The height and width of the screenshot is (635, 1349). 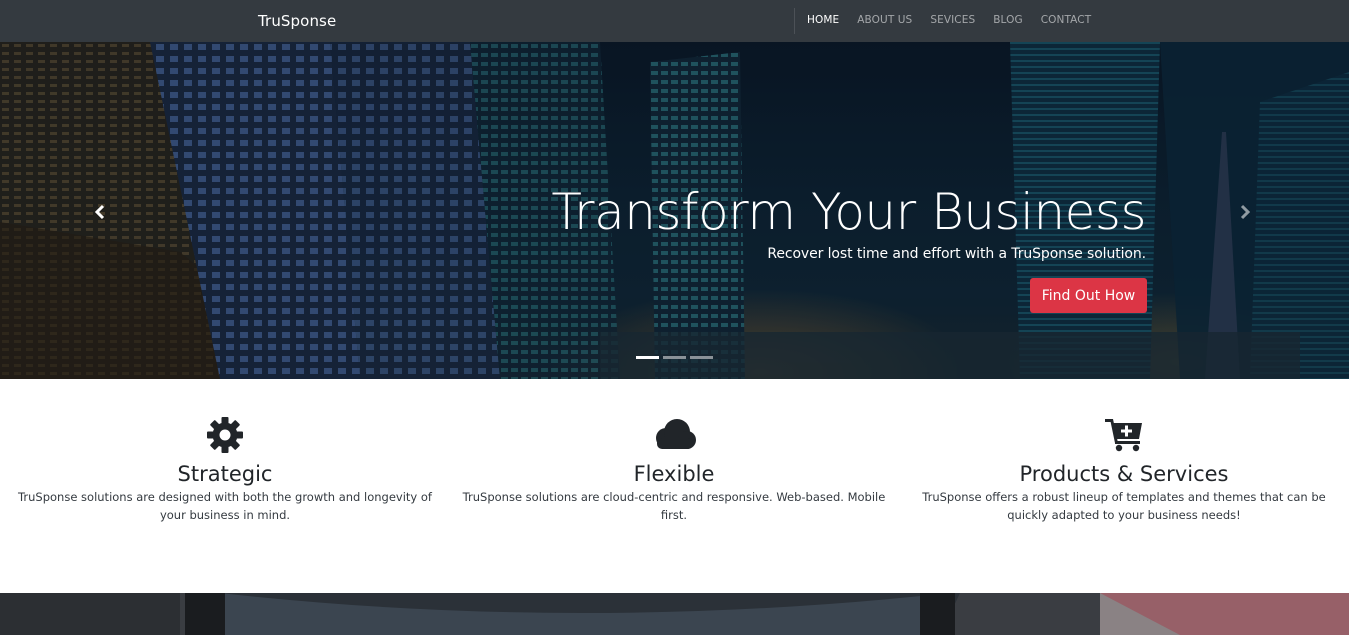 What do you see at coordinates (952, 20) in the screenshot?
I see `nav-link-services: SEVICES` at bounding box center [952, 20].